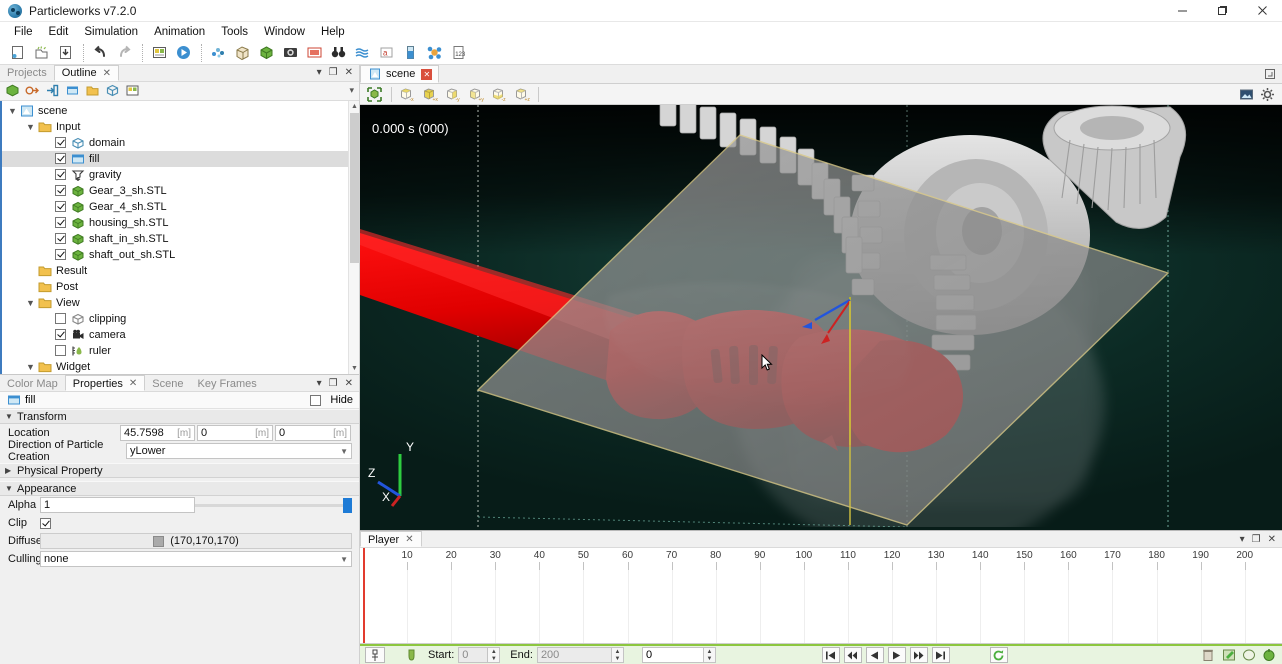 This screenshot has width=1282, height=664. I want to click on current-frame-spin-arrows: ▲ ▼, so click(709, 655).